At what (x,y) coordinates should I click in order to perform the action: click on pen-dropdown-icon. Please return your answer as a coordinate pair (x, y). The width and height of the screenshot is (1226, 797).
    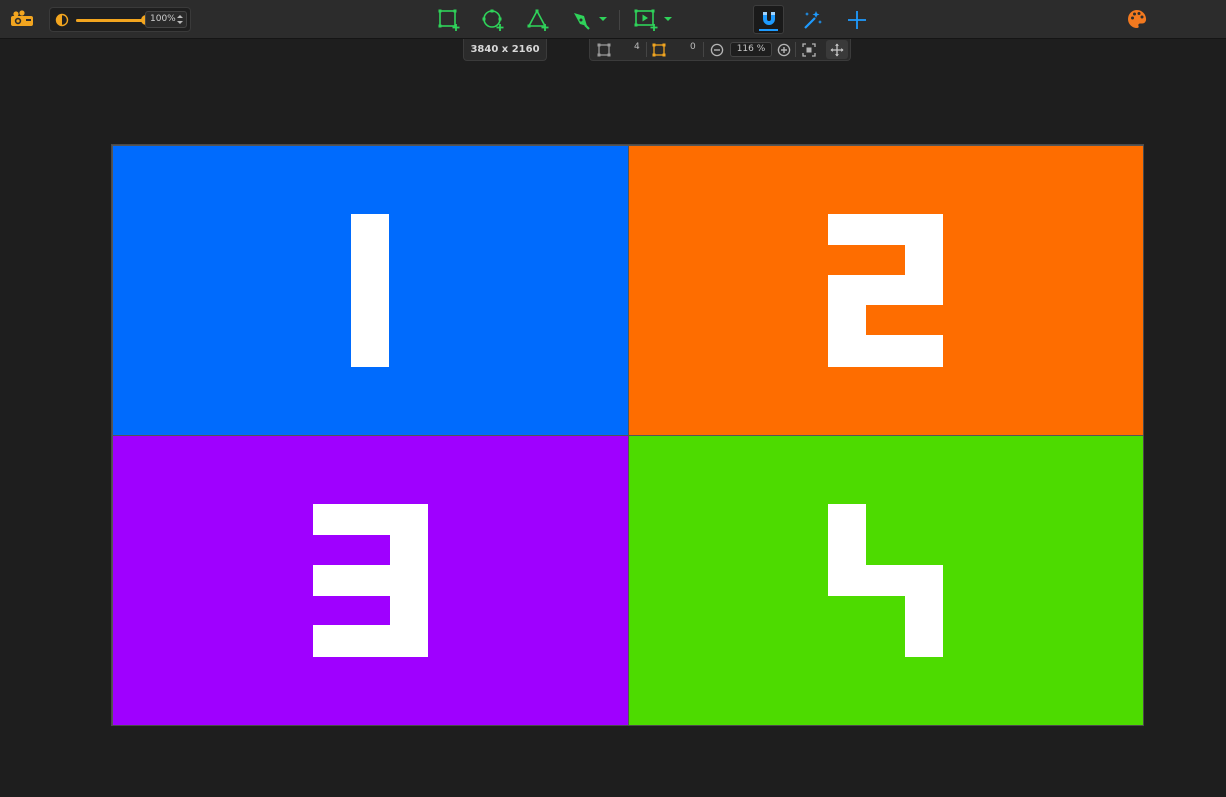
    Looking at the image, I should click on (603, 19).